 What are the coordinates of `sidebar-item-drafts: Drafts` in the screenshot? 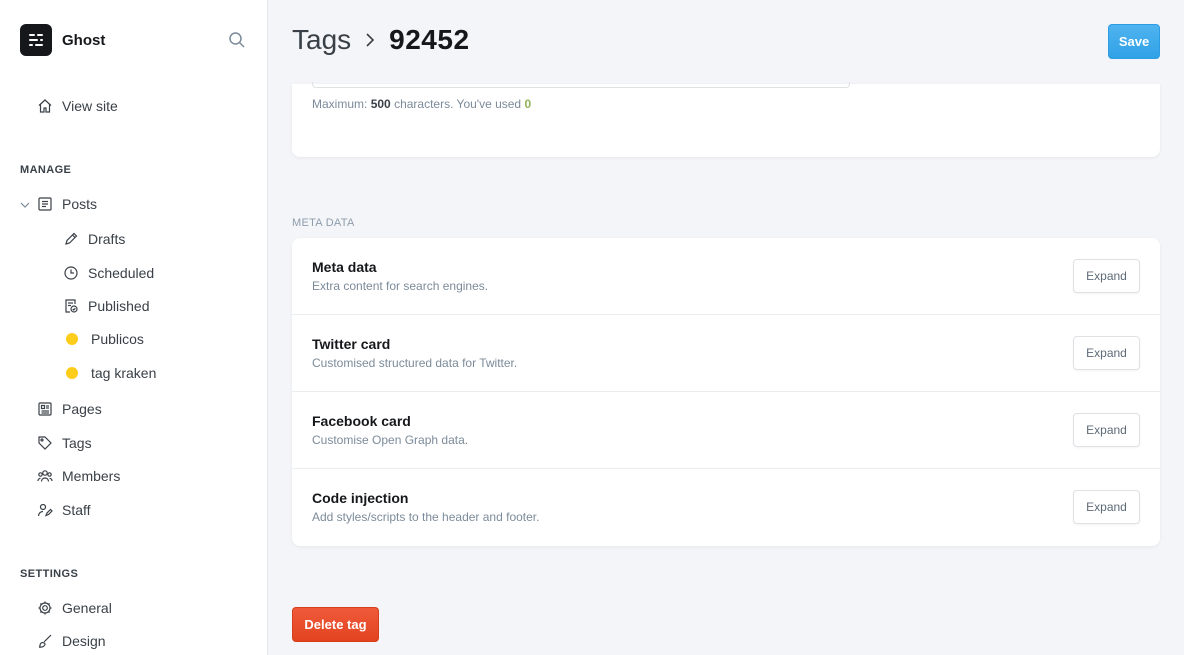 It's located at (93, 239).